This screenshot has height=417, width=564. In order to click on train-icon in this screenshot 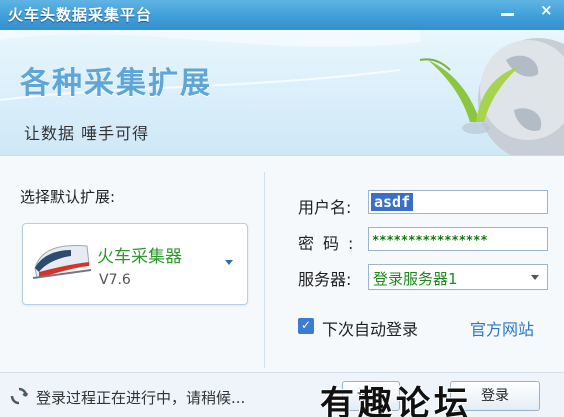, I will do `click(62, 262)`.